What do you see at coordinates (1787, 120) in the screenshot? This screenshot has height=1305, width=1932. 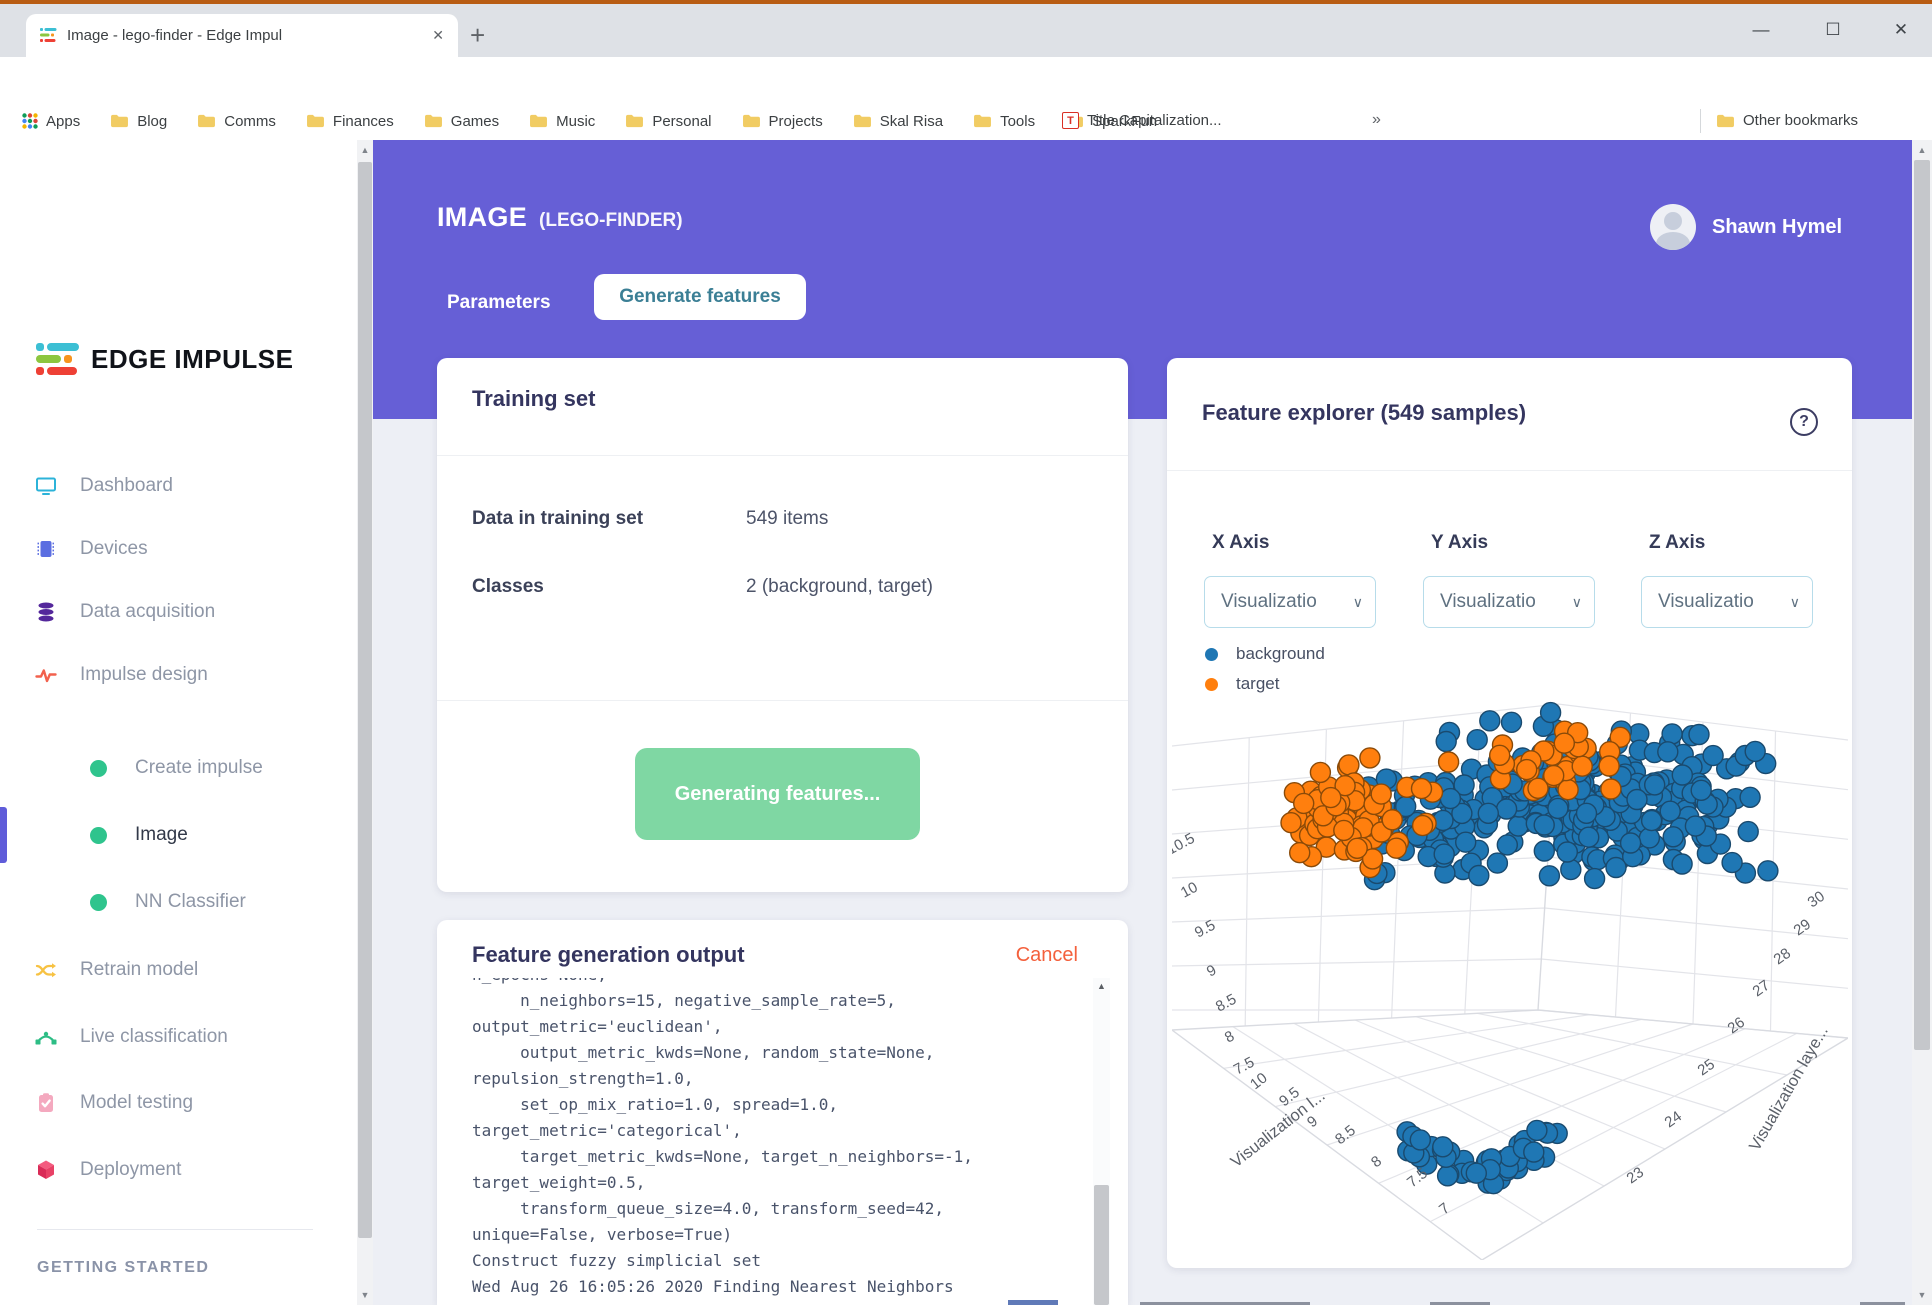 I see `other-bookmarks: Other bookmarks` at bounding box center [1787, 120].